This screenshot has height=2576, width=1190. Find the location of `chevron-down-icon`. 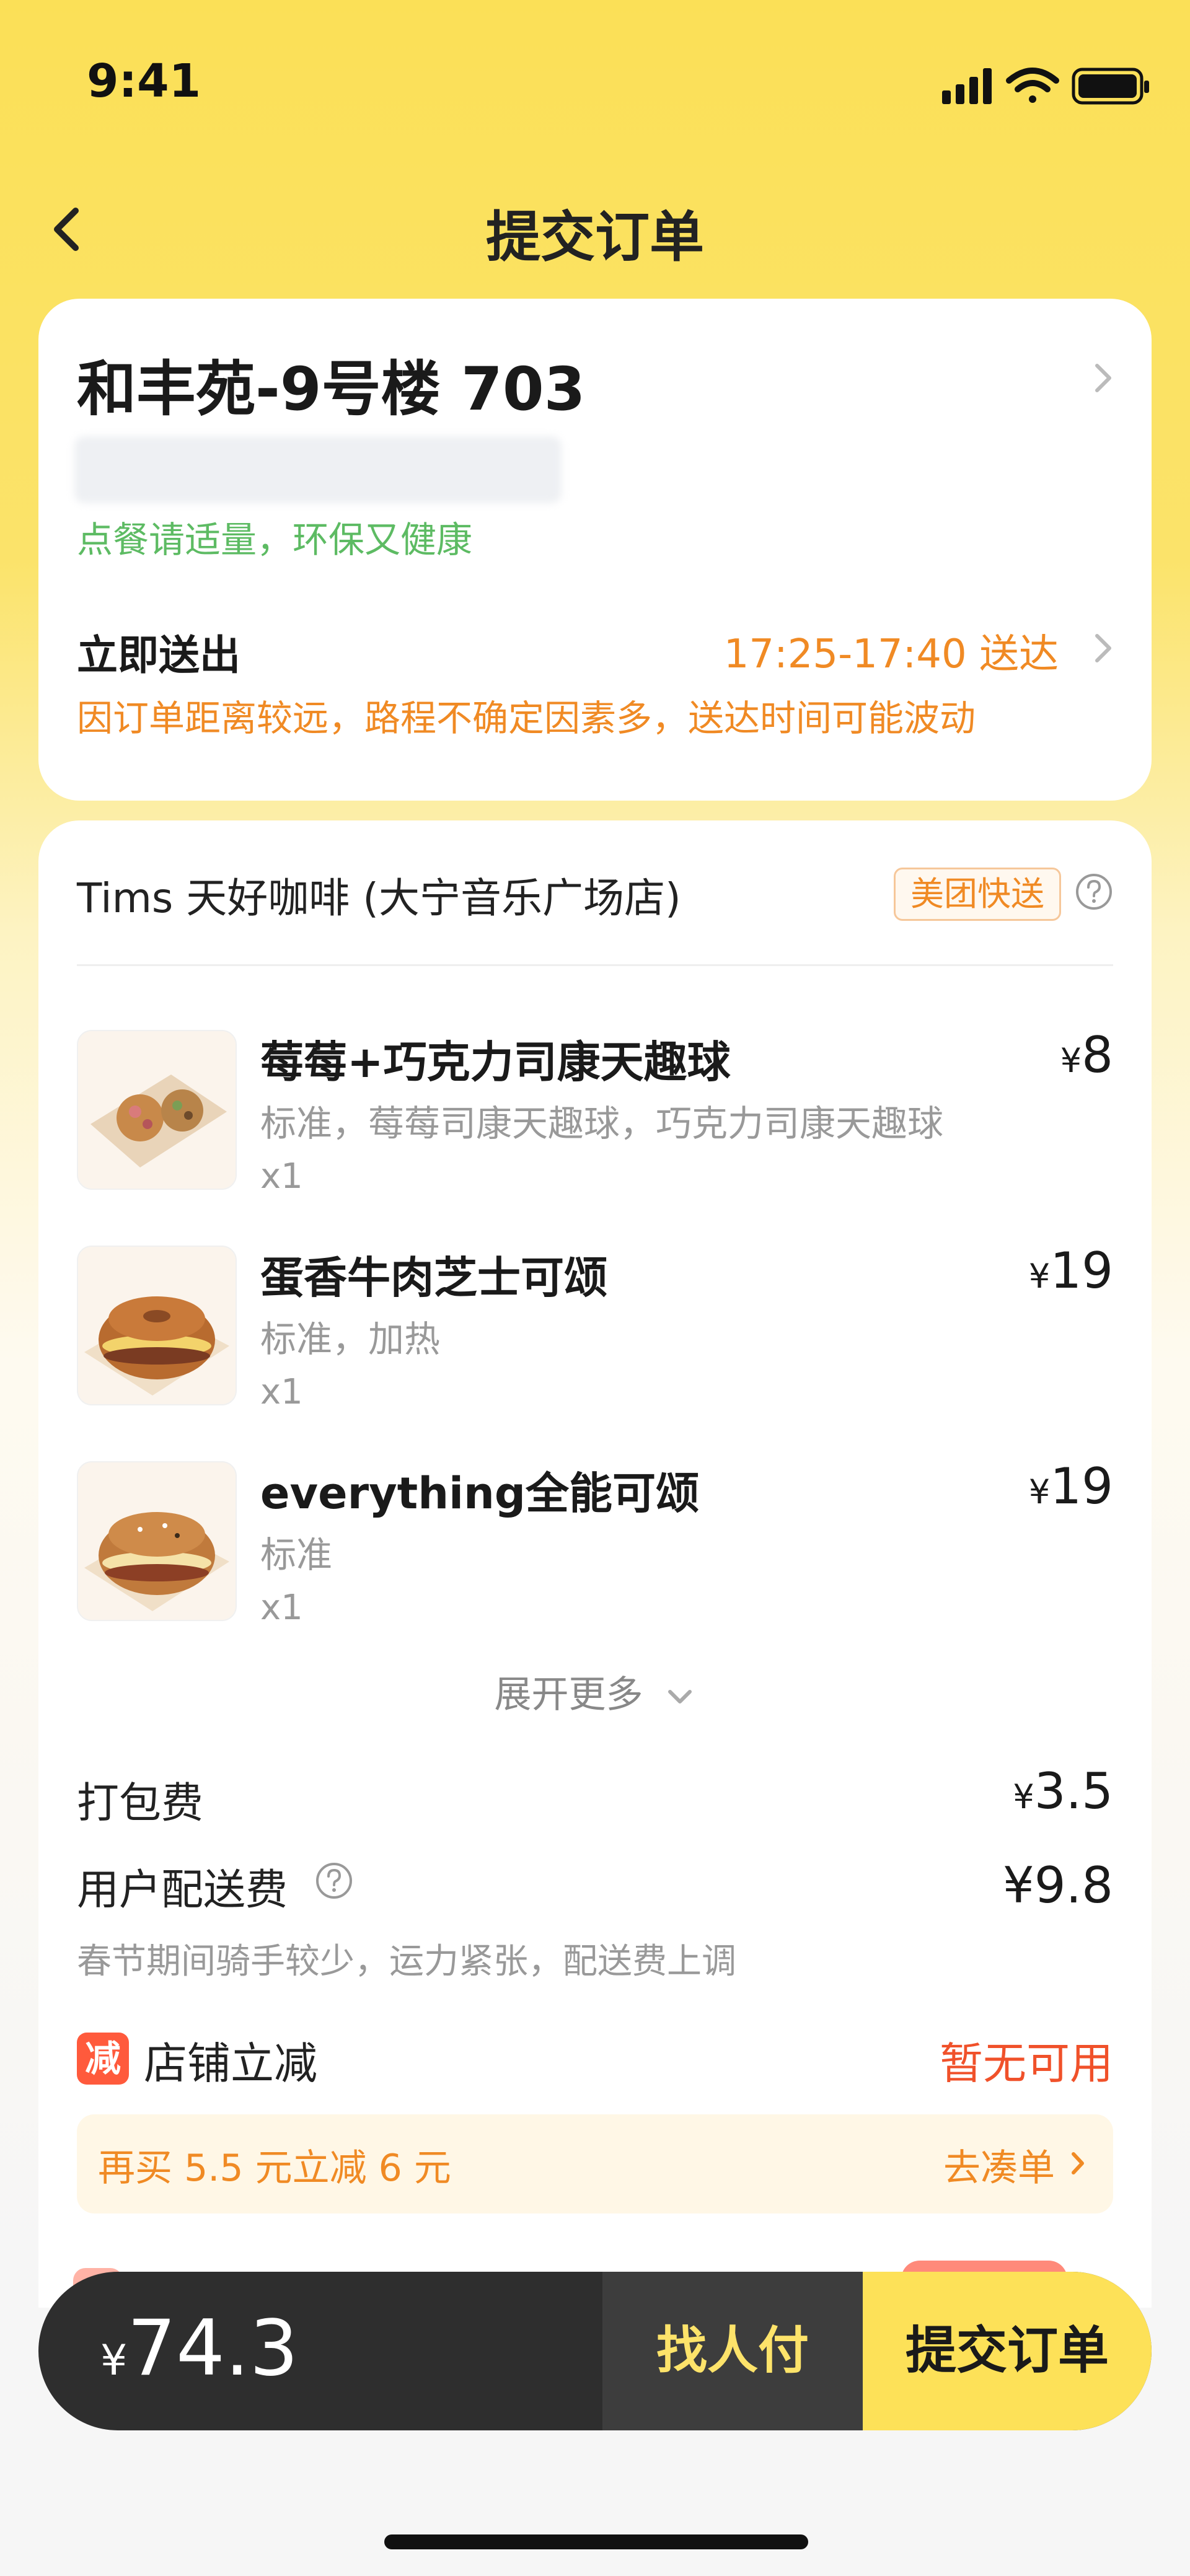

chevron-down-icon is located at coordinates (680, 1697).